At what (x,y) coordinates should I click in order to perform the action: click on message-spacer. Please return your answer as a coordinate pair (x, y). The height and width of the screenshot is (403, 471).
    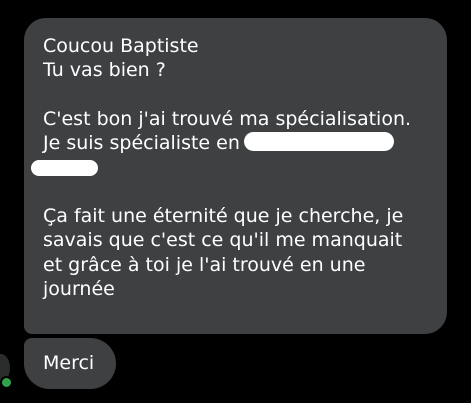
    Looking at the image, I should click on (236, 95).